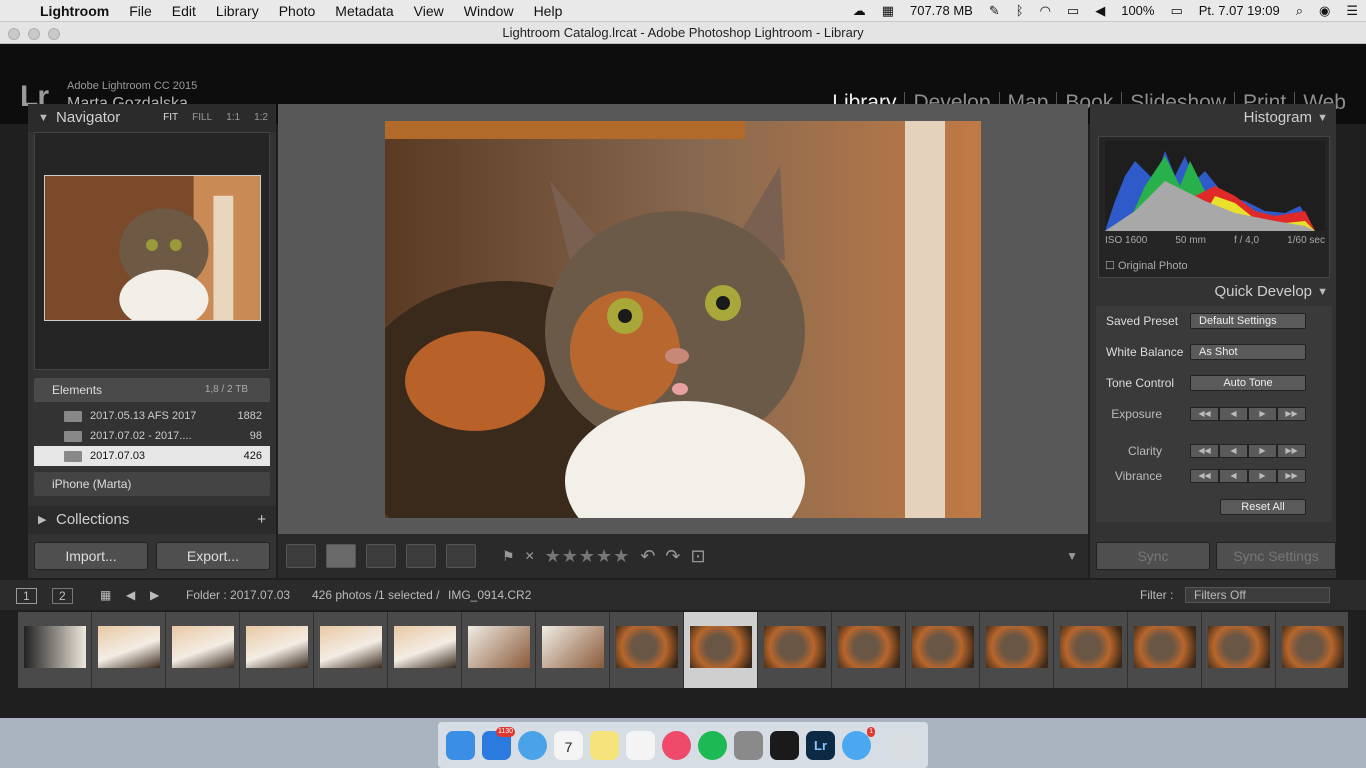  What do you see at coordinates (676, 745) in the screenshot?
I see `music-icon` at bounding box center [676, 745].